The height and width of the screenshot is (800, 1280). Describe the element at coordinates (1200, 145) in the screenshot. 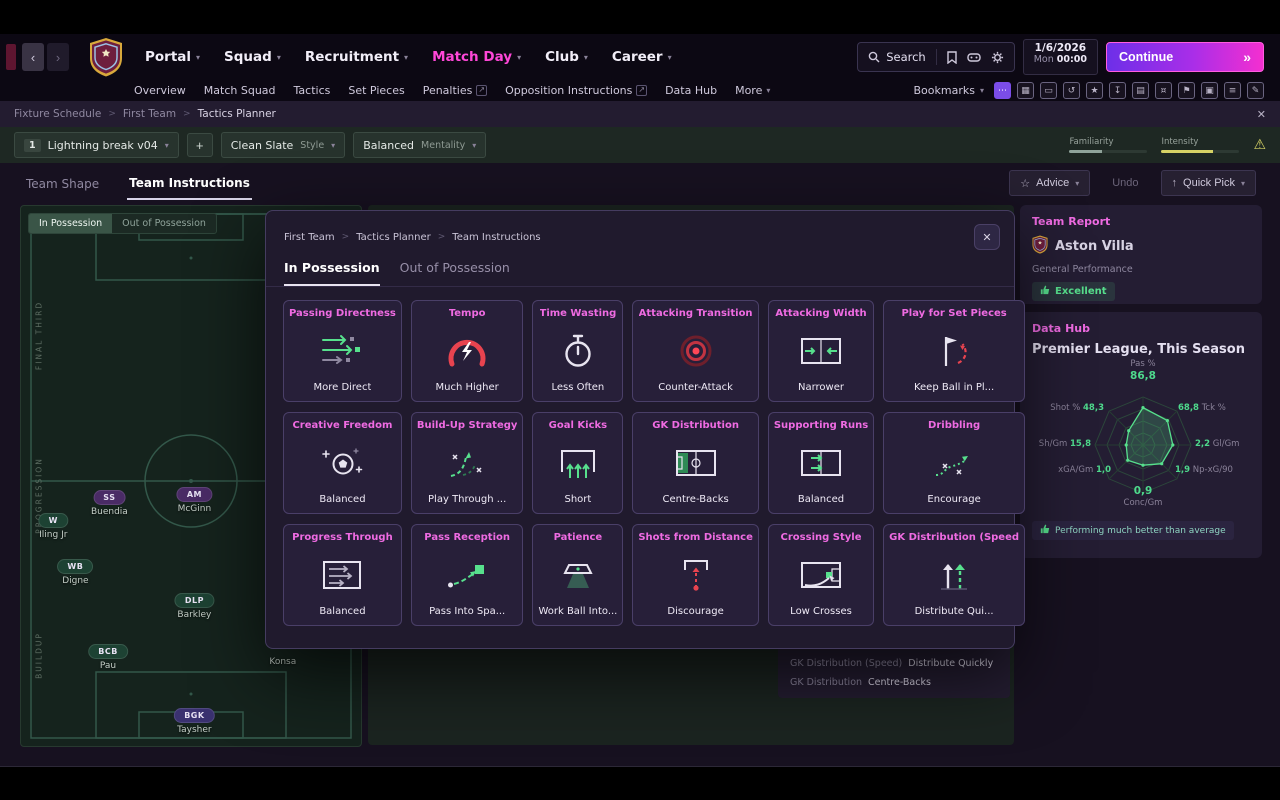

I see `intensity-meter: Intensity` at that location.